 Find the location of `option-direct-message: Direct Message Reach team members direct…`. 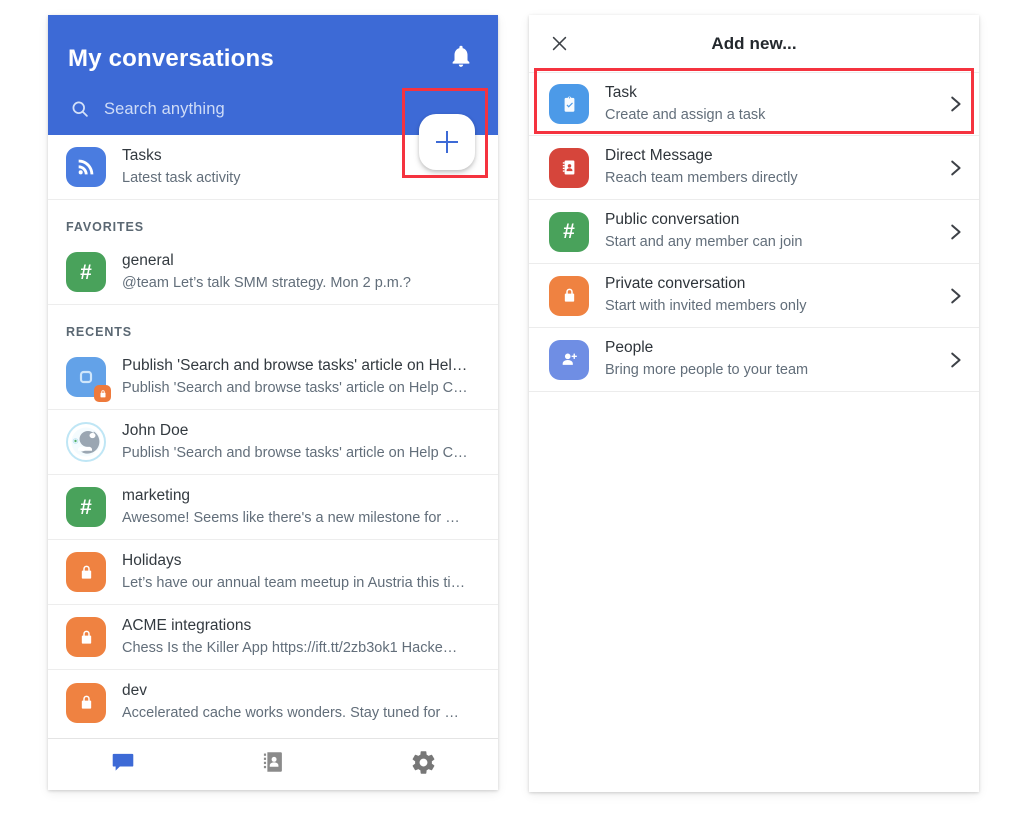

option-direct-message: Direct Message Reach team members direct… is located at coordinates (754, 168).